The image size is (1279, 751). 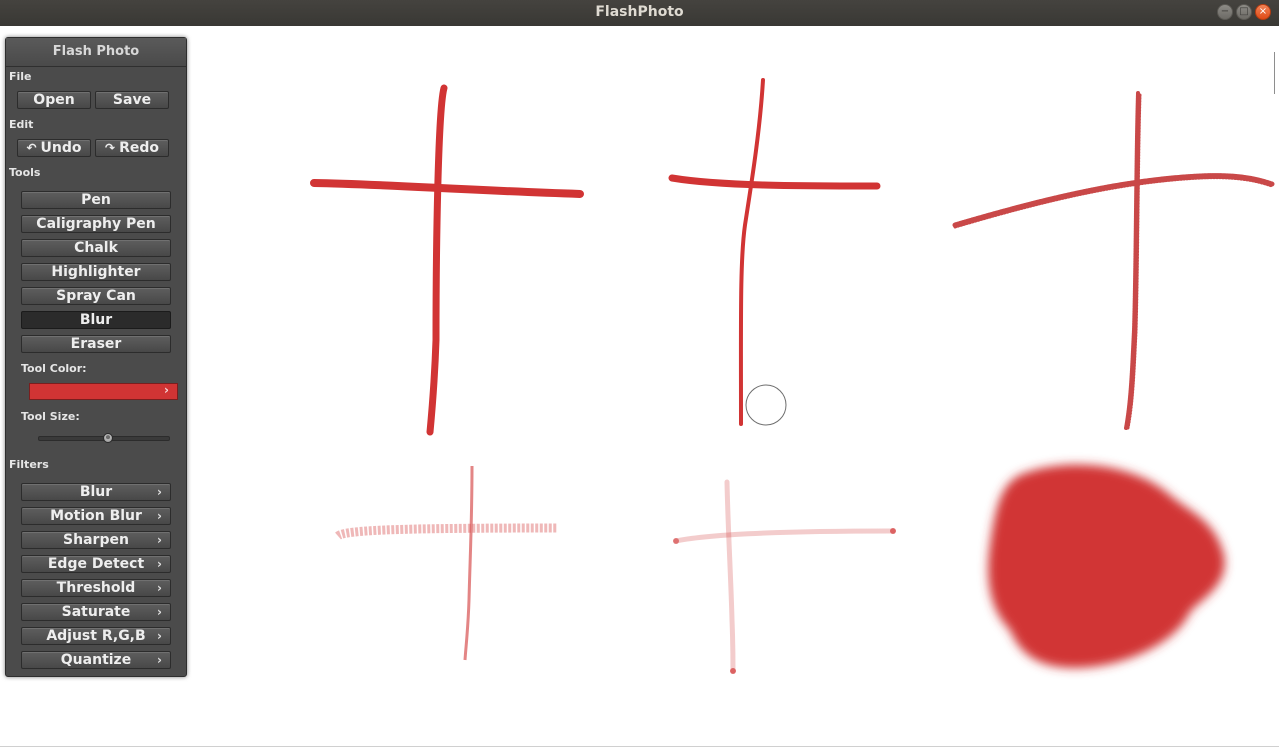 I want to click on filter-threshold-label: Threshold, so click(x=96, y=588).